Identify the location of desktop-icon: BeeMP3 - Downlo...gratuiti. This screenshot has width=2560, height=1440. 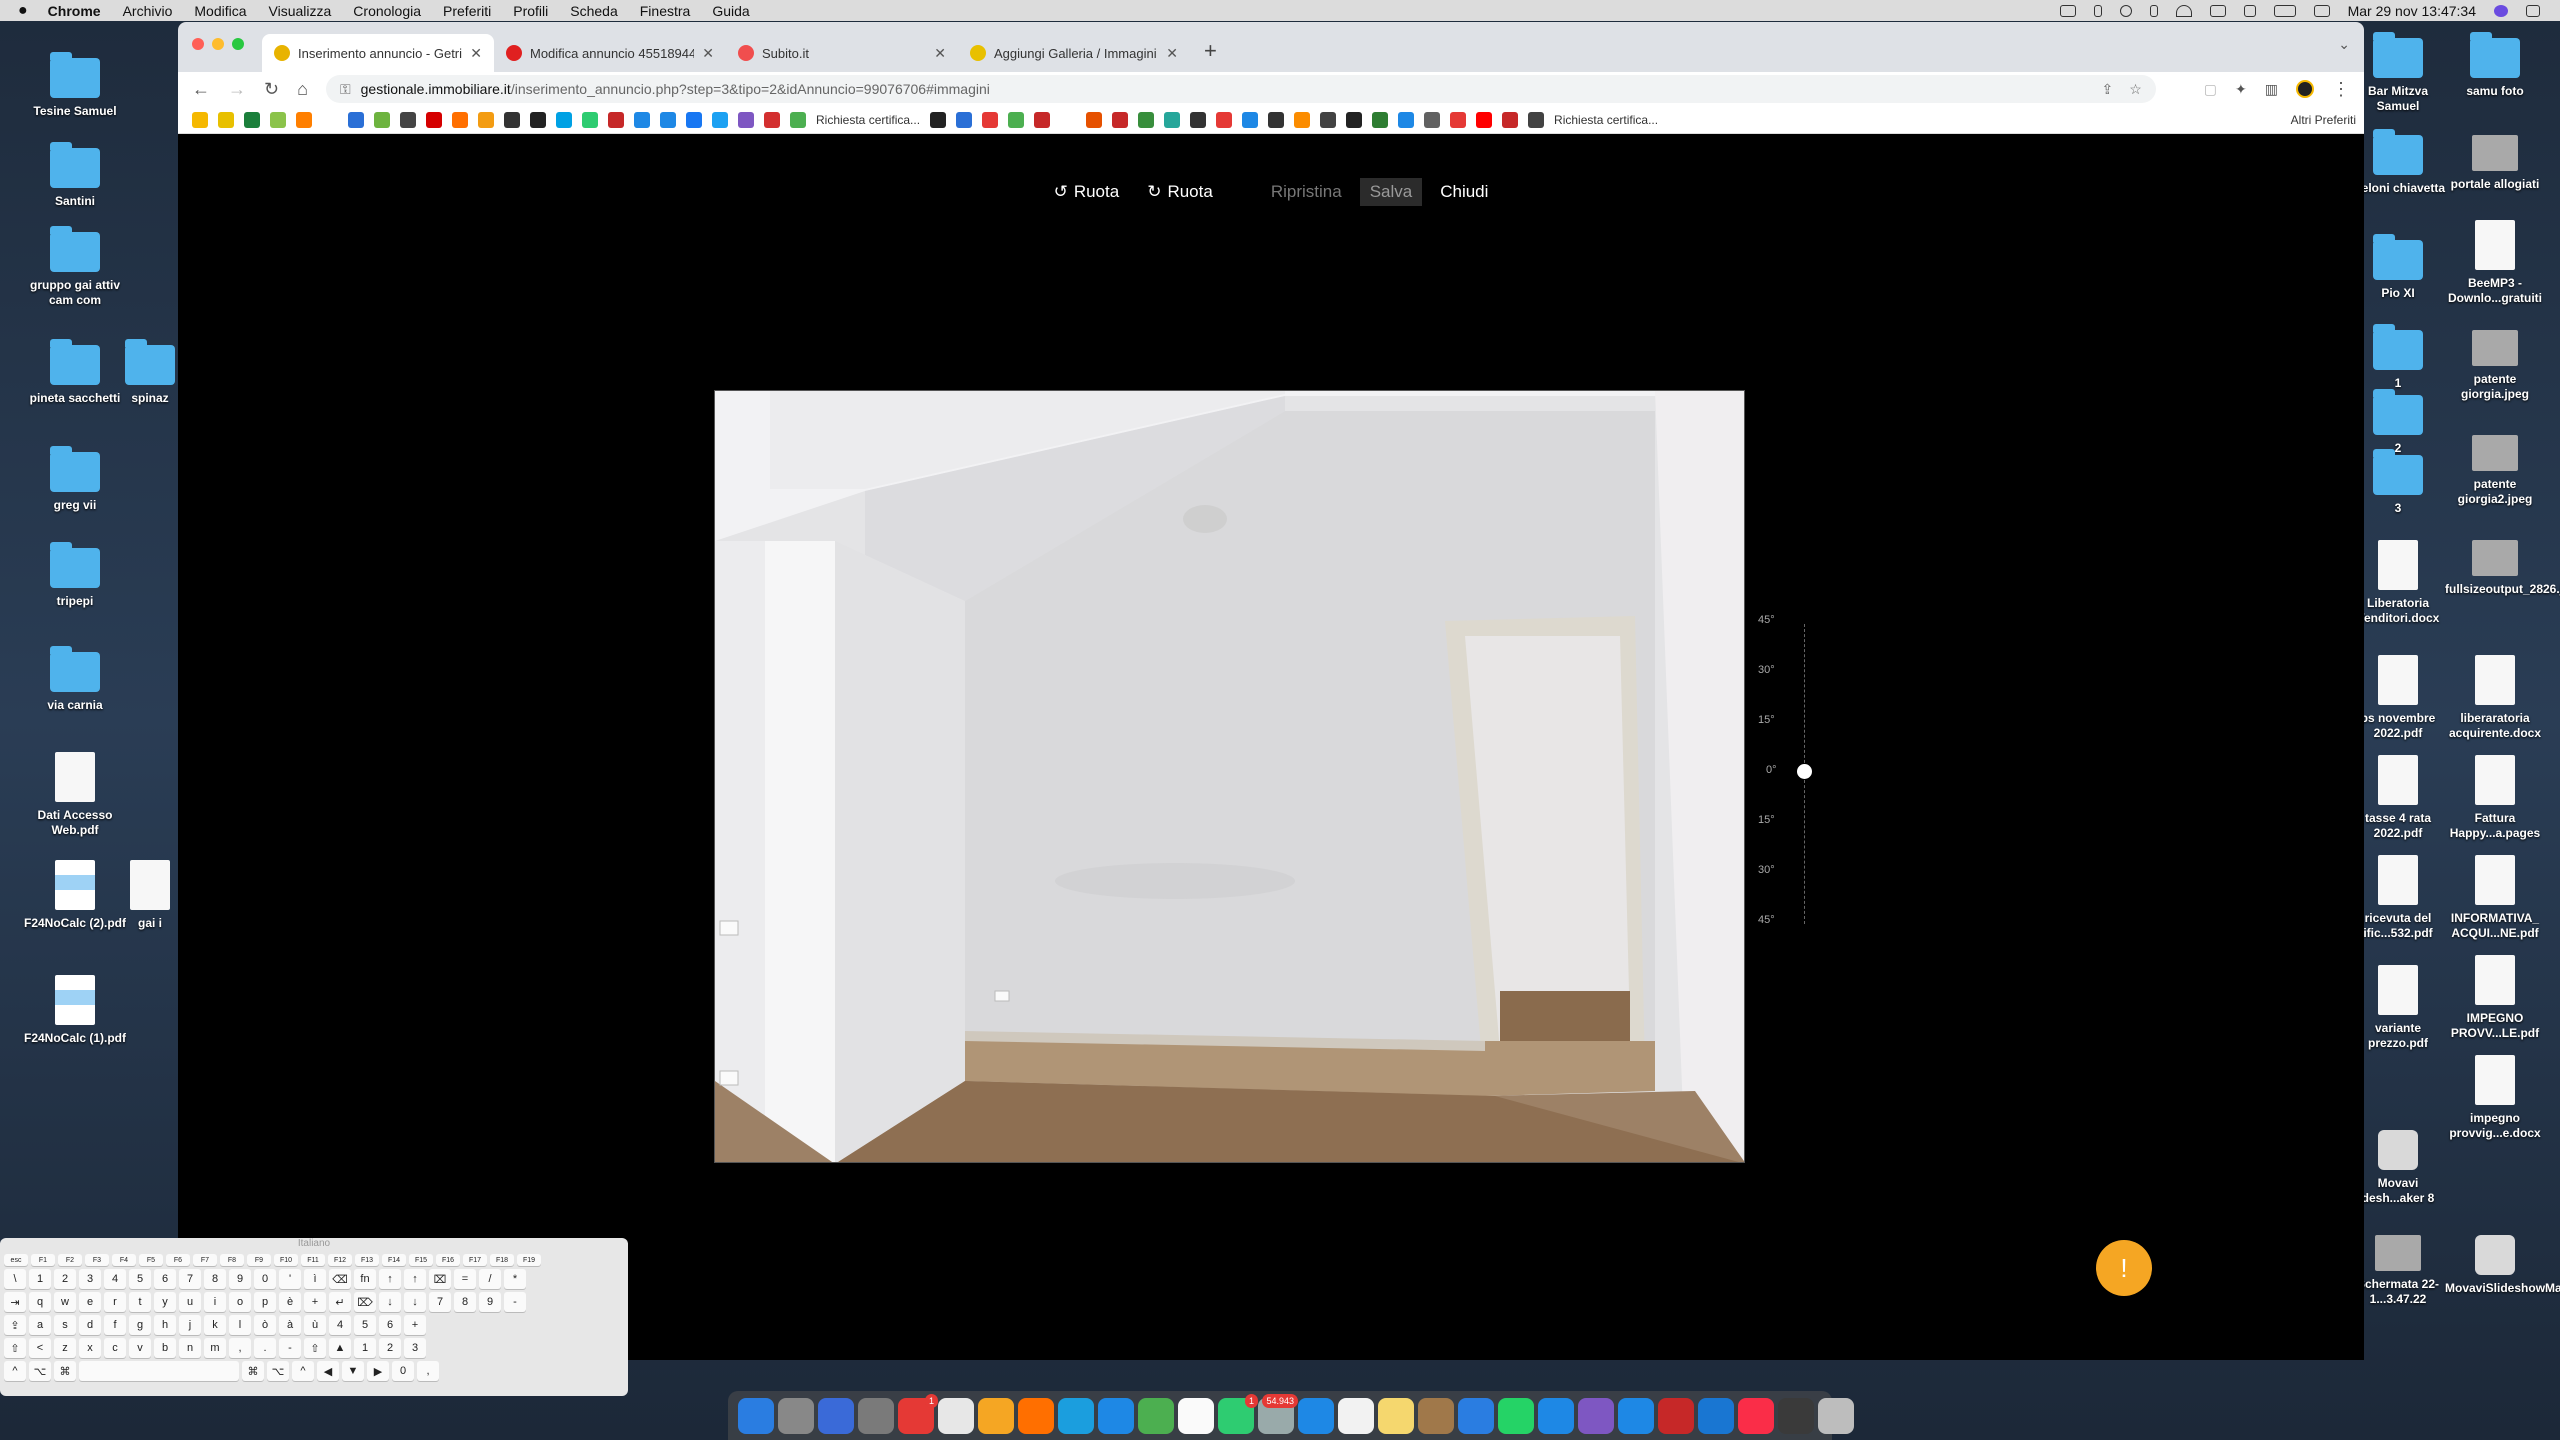
(2495, 263).